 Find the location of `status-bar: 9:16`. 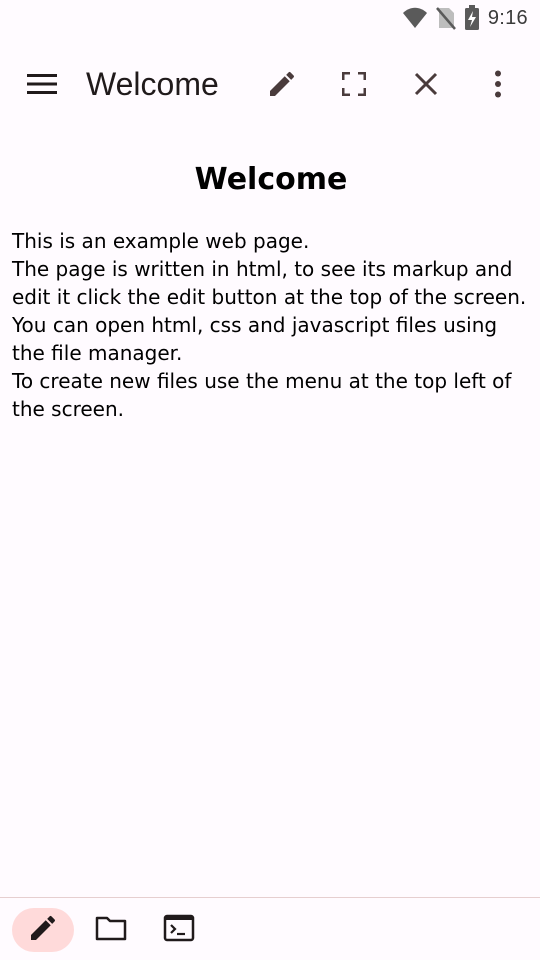

status-bar: 9:16 is located at coordinates (270, 18).